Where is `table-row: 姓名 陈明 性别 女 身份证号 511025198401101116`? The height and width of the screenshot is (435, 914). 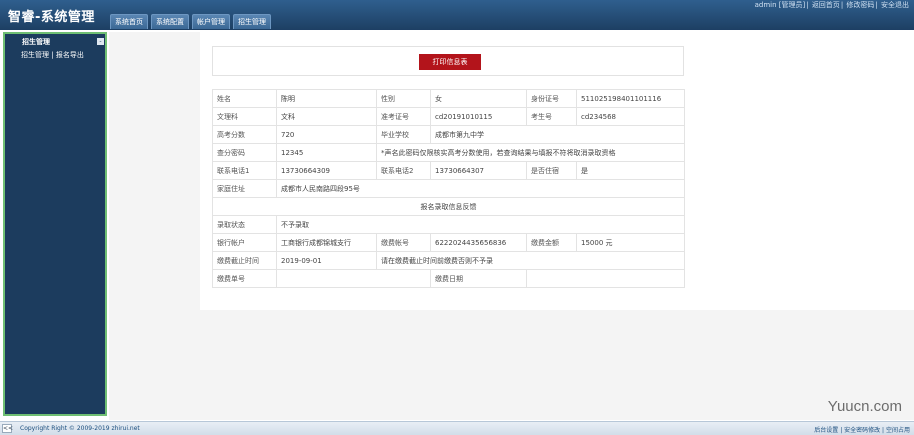 table-row: 姓名 陈明 性别 女 身份证号 511025198401101116 is located at coordinates (448, 98).